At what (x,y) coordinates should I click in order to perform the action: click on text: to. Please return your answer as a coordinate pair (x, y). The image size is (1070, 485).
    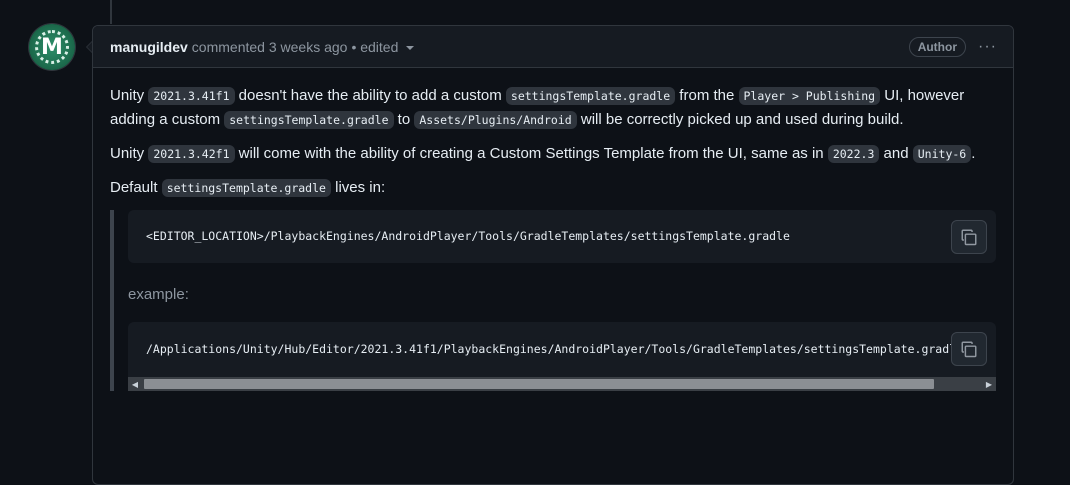
    Looking at the image, I should click on (404, 119).